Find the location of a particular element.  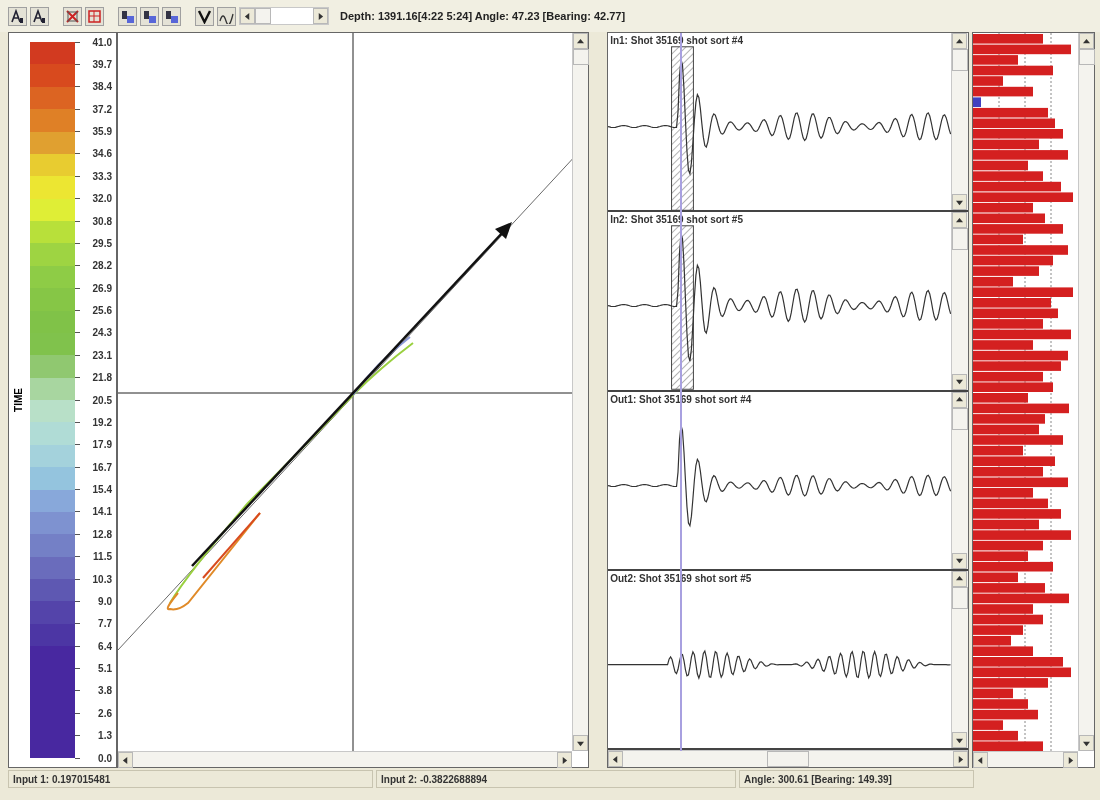

status-field: Input 2: -0.3822688894 is located at coordinates (556, 779).